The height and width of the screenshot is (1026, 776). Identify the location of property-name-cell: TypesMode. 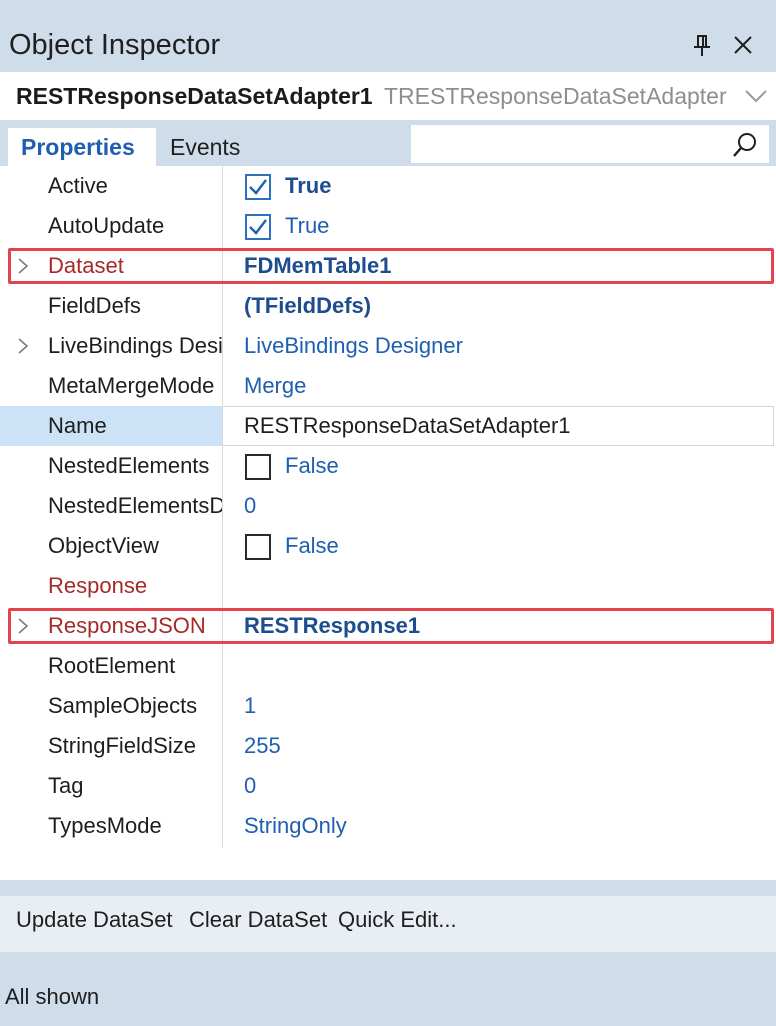
(111, 826).